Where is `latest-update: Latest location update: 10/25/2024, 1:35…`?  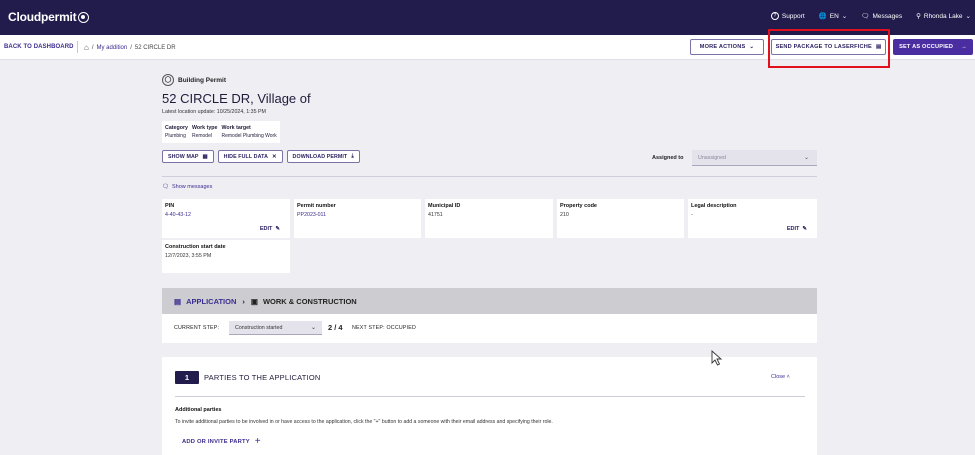 latest-update: Latest location update: 10/25/2024, 1:35… is located at coordinates (214, 112).